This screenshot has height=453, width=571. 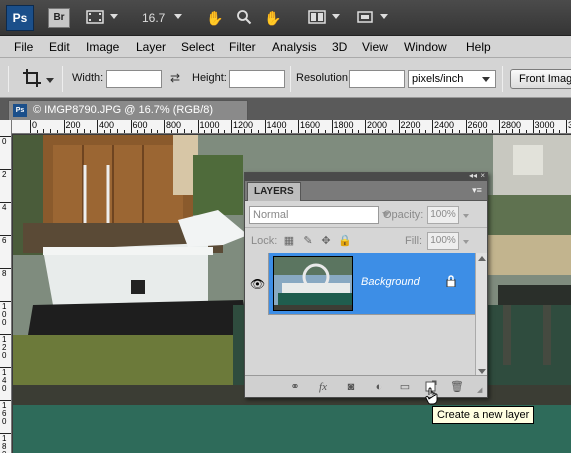 I want to click on menu-help: Help, so click(x=478, y=47).